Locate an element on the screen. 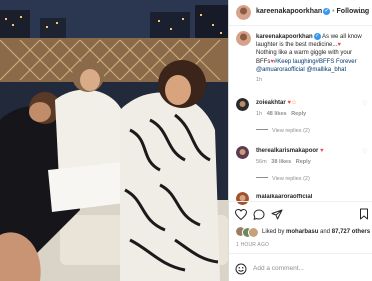 The image size is (372, 281). liked-by-prefix: Liked by is located at coordinates (273, 232).